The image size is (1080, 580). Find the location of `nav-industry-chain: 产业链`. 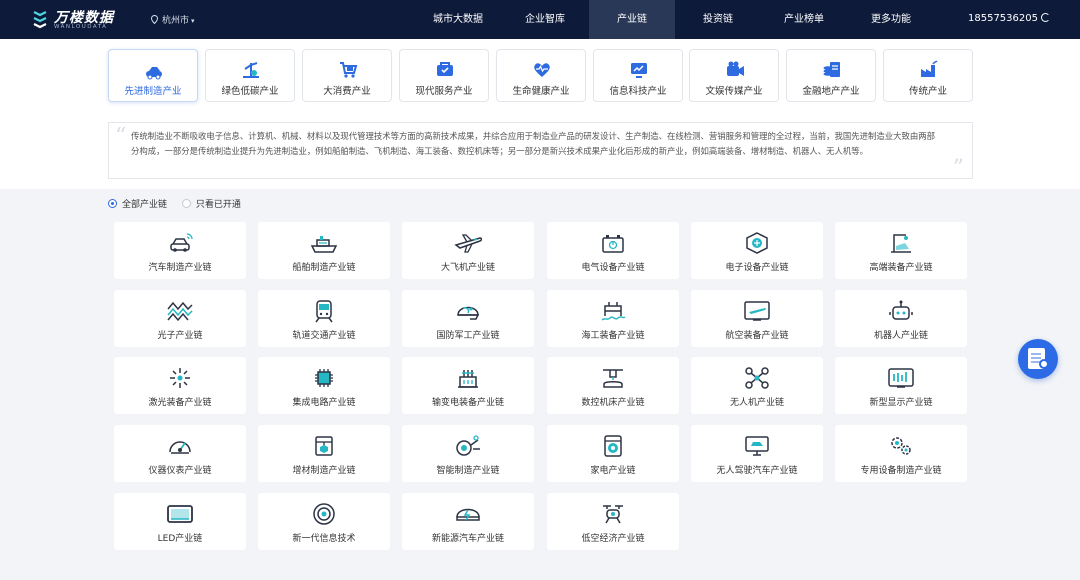

nav-industry-chain: 产业链 is located at coordinates (632, 19).